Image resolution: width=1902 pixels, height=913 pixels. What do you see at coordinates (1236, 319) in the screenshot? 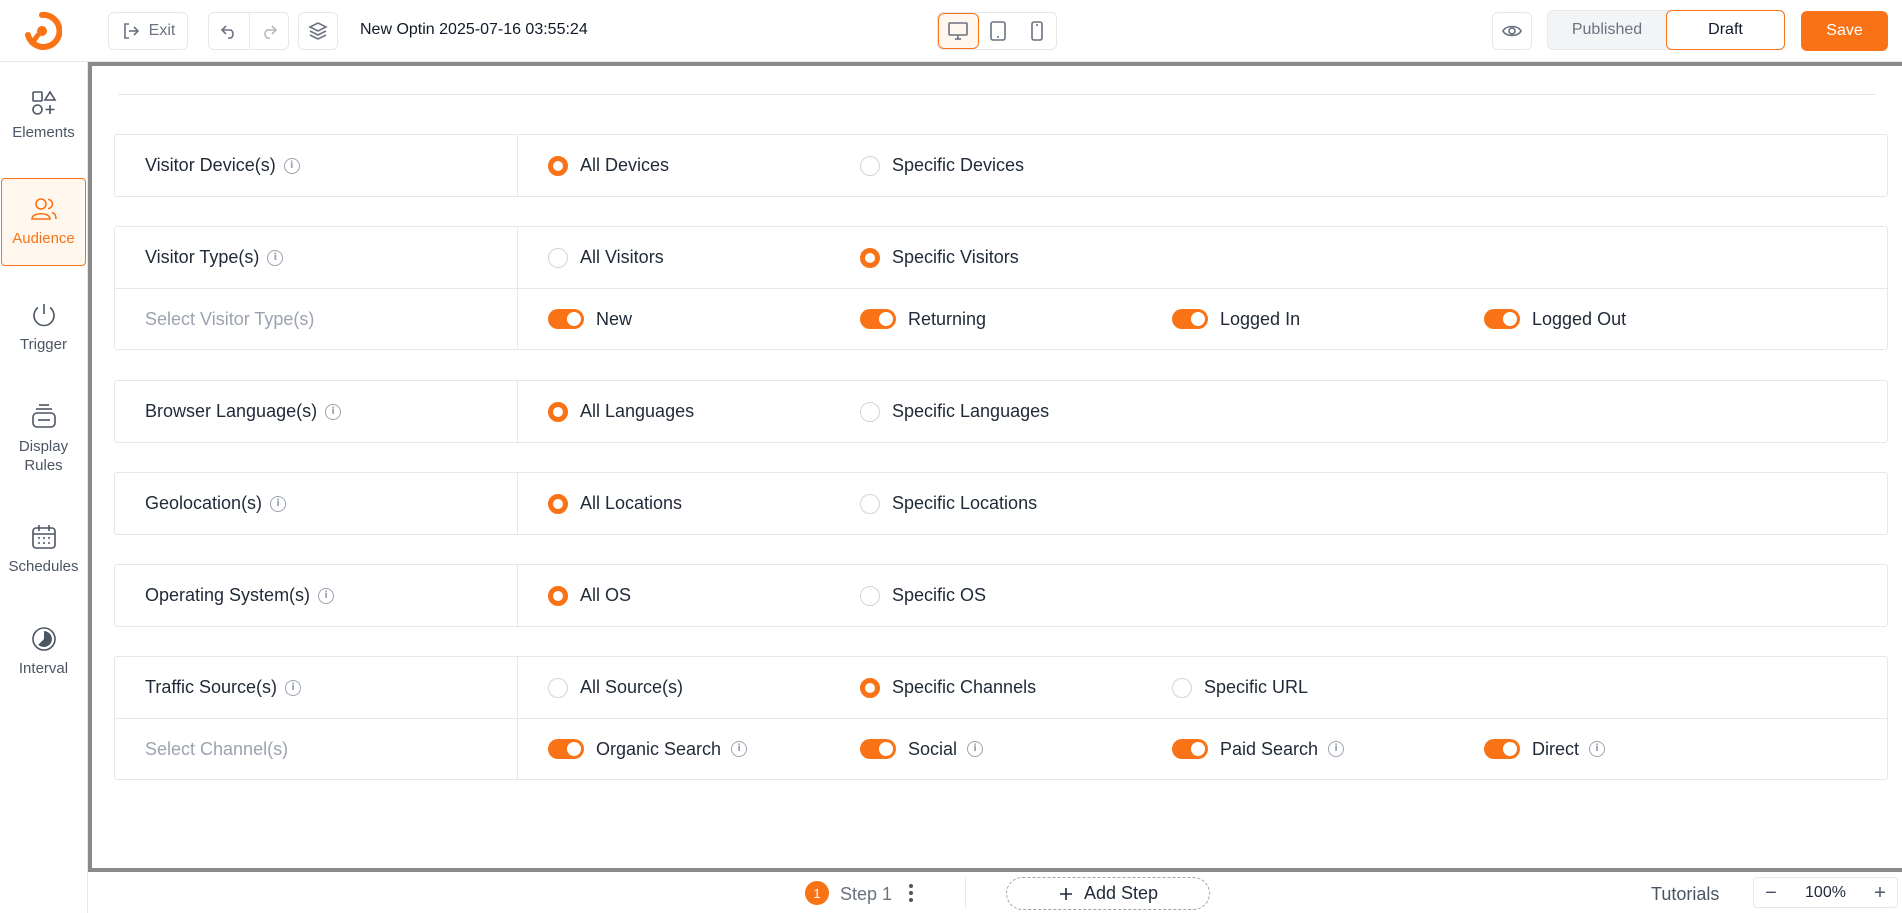
I see `logged-in-toggle: Logged In` at bounding box center [1236, 319].